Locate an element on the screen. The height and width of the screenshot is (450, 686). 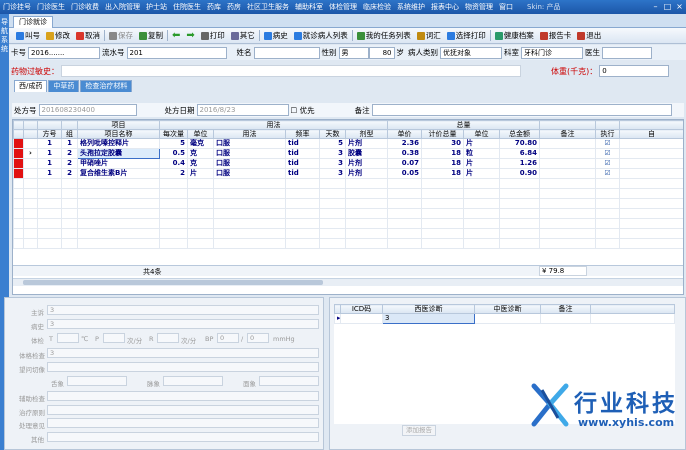
menu-item-3: 出入院管理 is located at coordinates (122, 7).